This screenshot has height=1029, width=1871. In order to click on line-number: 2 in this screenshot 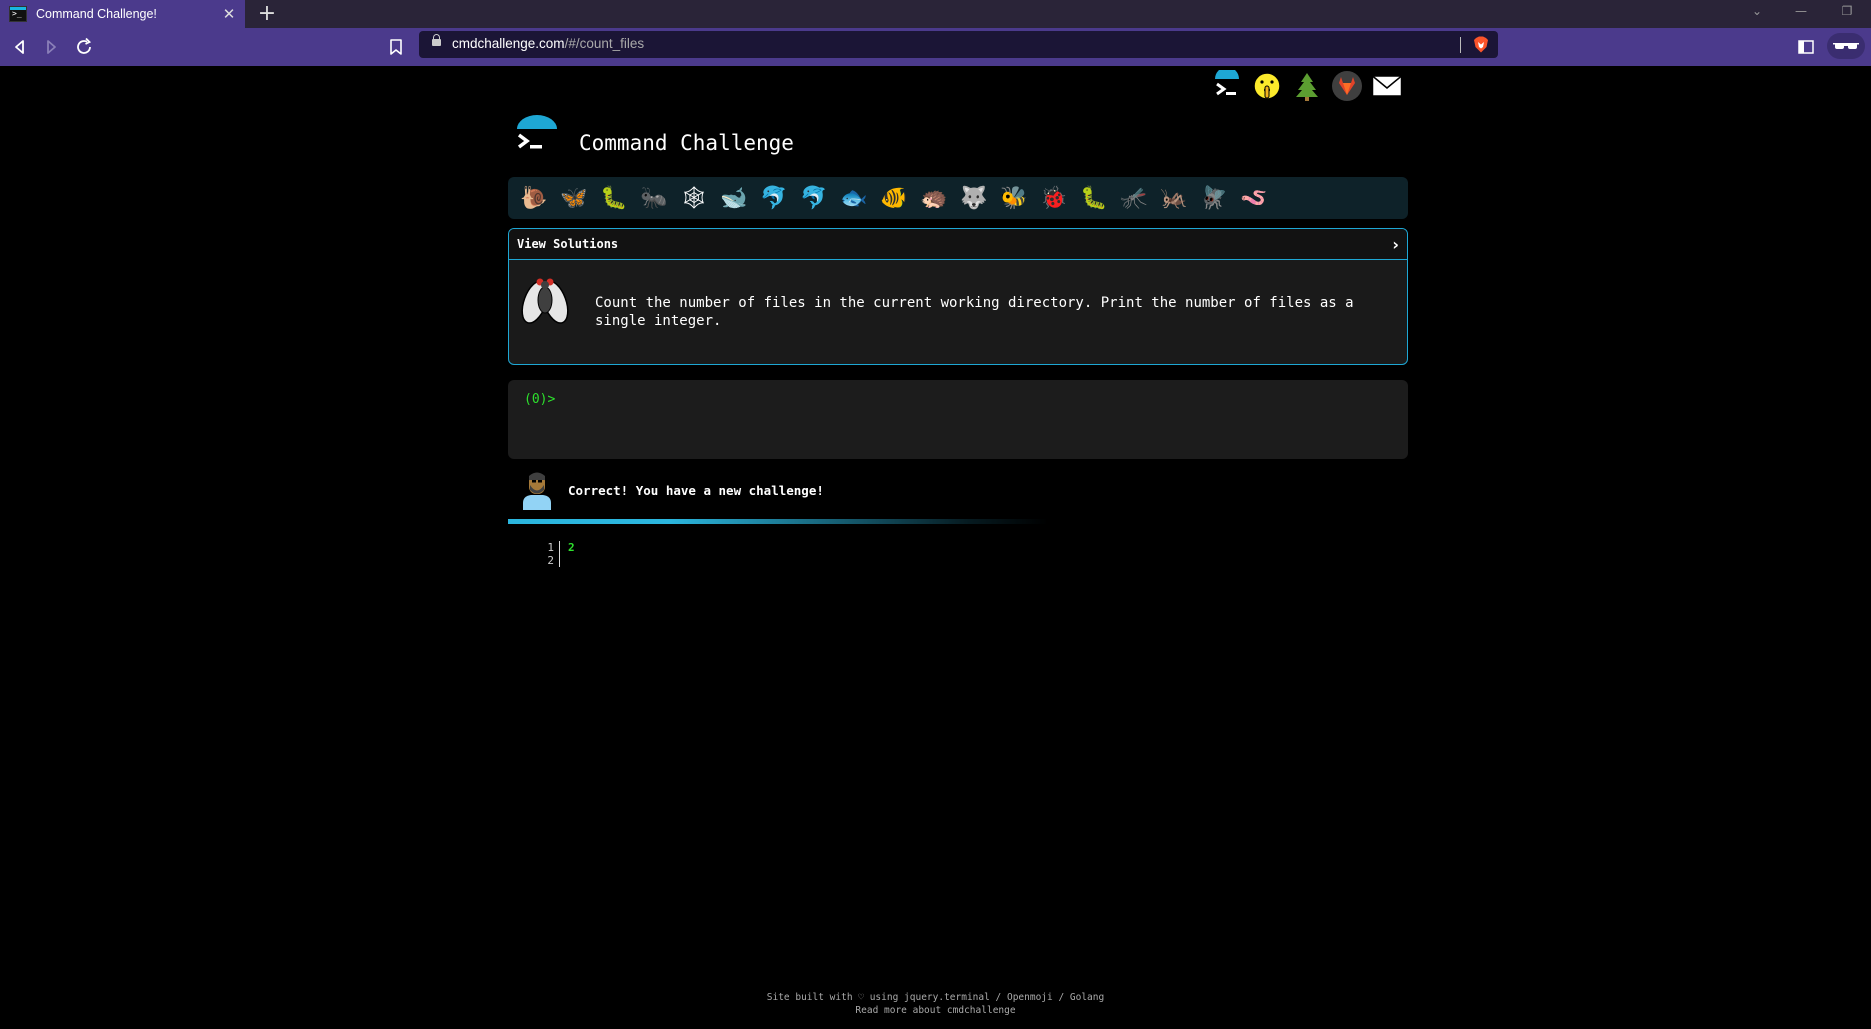, I will do `click(550, 560)`.